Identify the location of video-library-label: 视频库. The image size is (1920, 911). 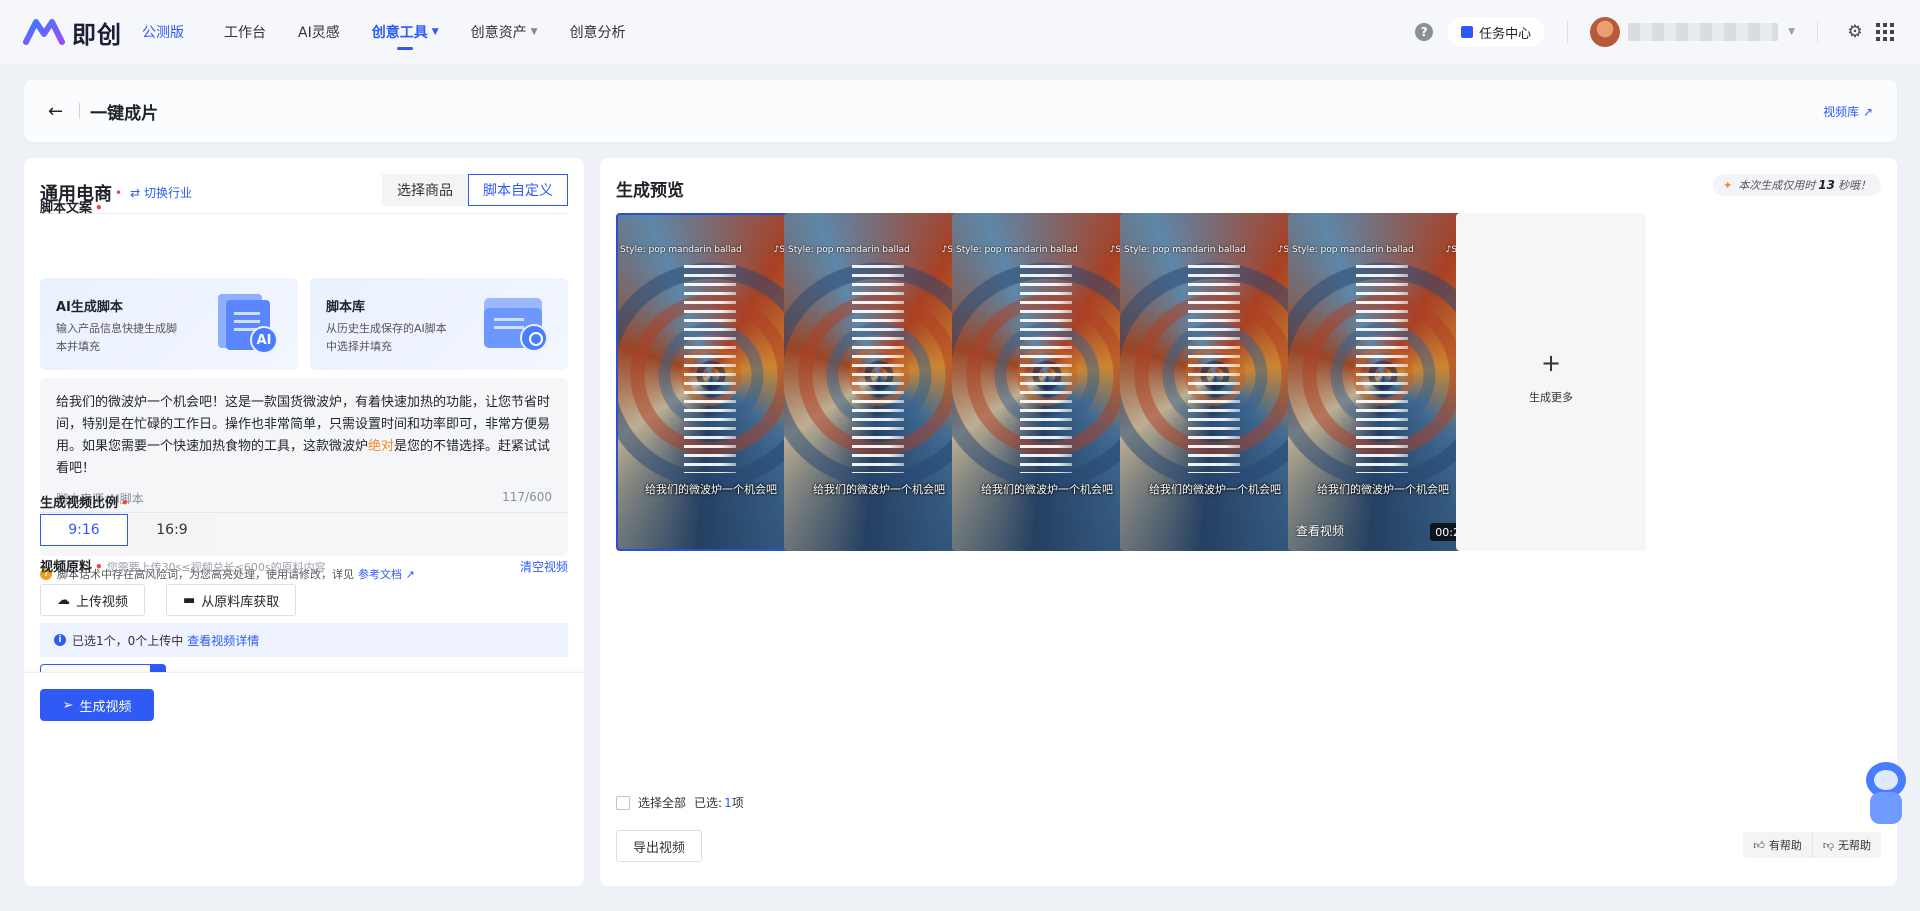
(1841, 111).